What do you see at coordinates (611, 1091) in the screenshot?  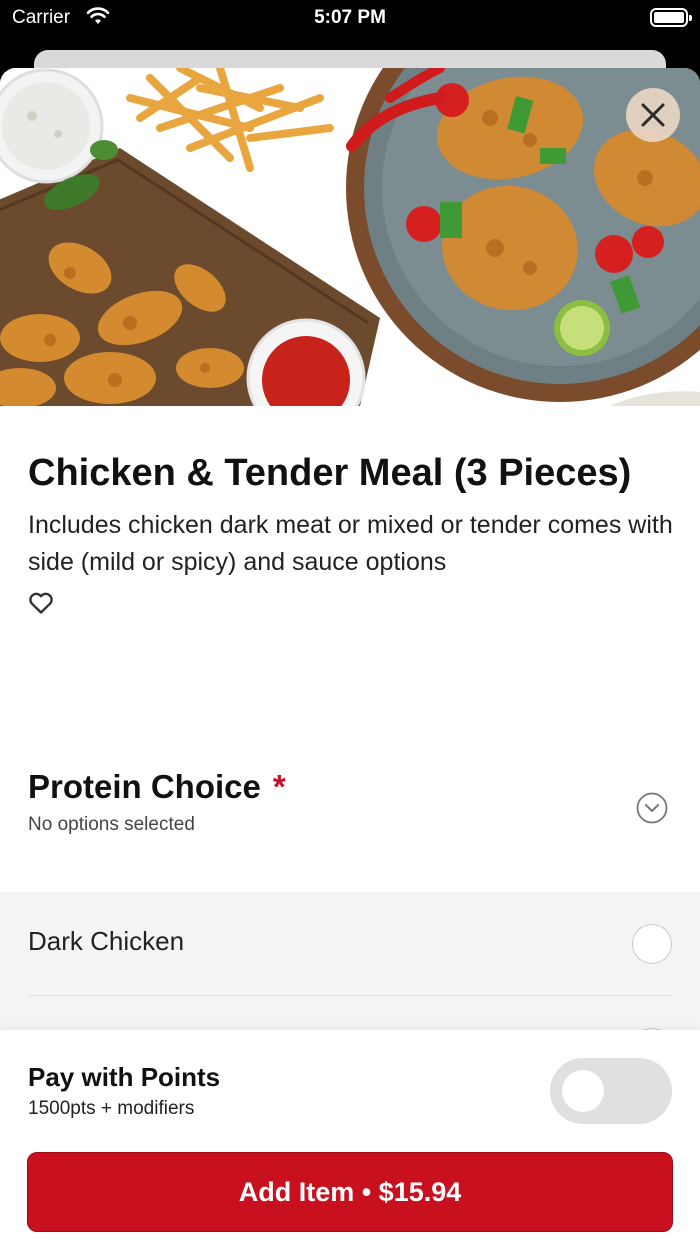 I see `pay-with-points-toggle` at bounding box center [611, 1091].